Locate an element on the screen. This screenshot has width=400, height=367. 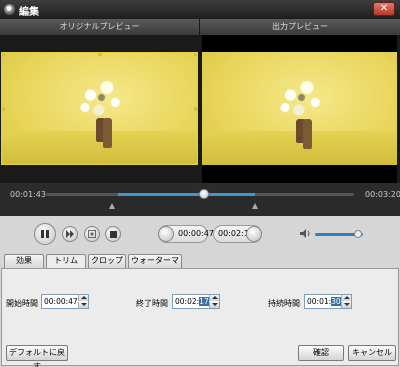
pause-button is located at coordinates (45, 234).